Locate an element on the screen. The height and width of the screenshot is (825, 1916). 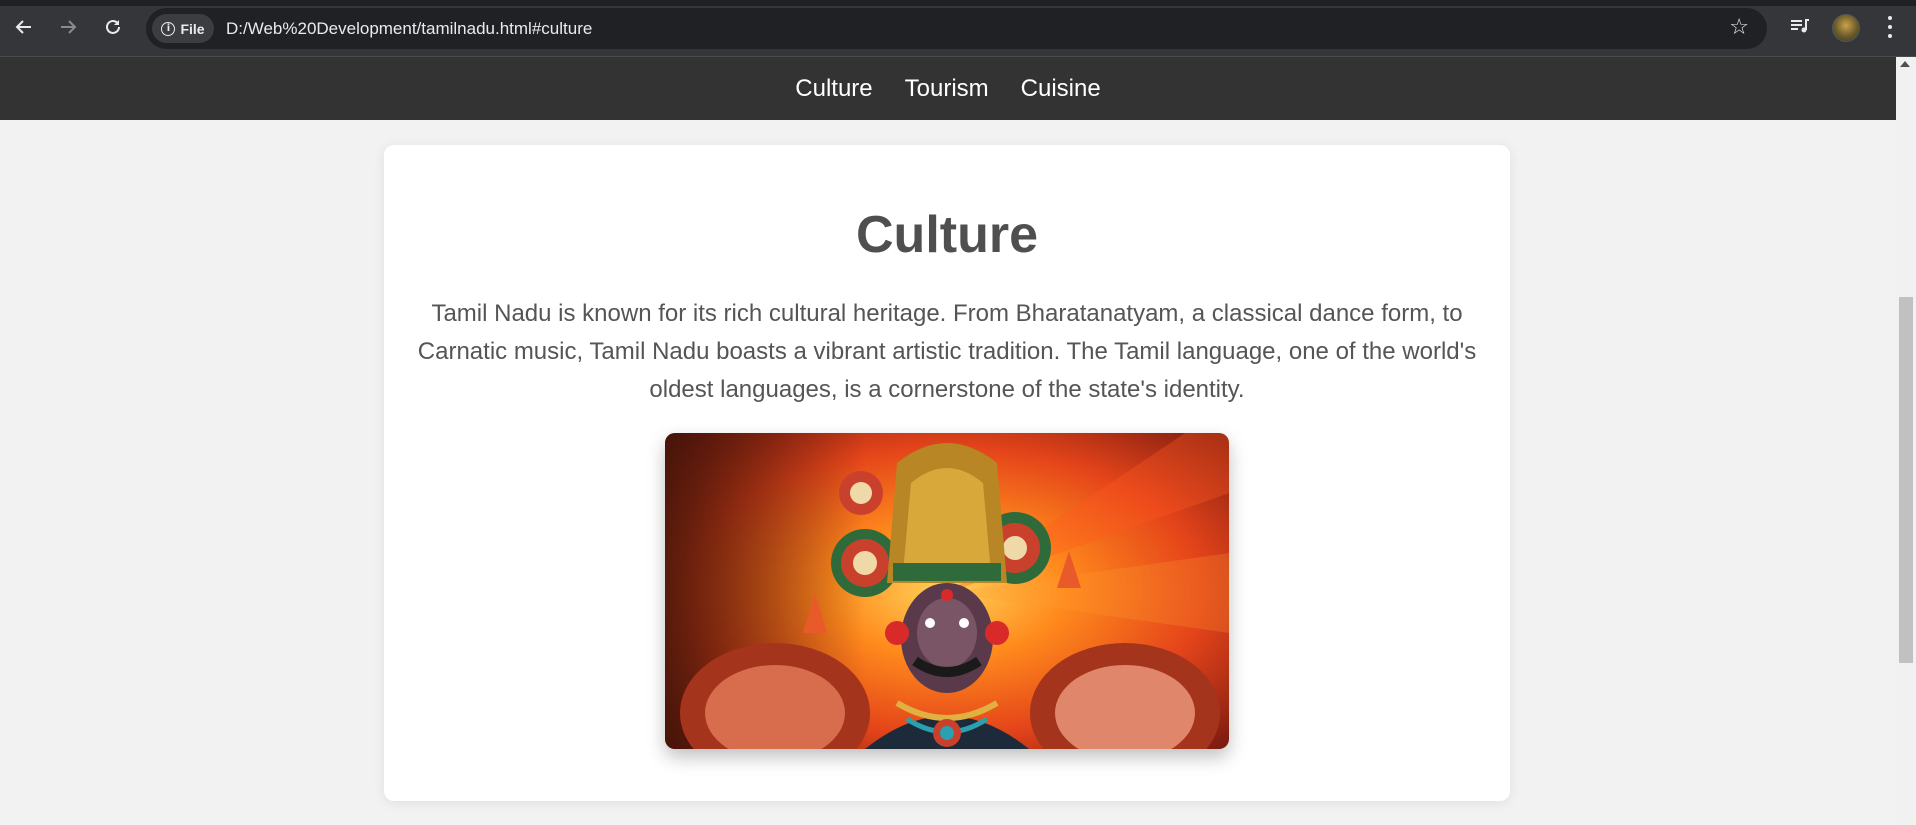
profile-avatar is located at coordinates (1846, 28).